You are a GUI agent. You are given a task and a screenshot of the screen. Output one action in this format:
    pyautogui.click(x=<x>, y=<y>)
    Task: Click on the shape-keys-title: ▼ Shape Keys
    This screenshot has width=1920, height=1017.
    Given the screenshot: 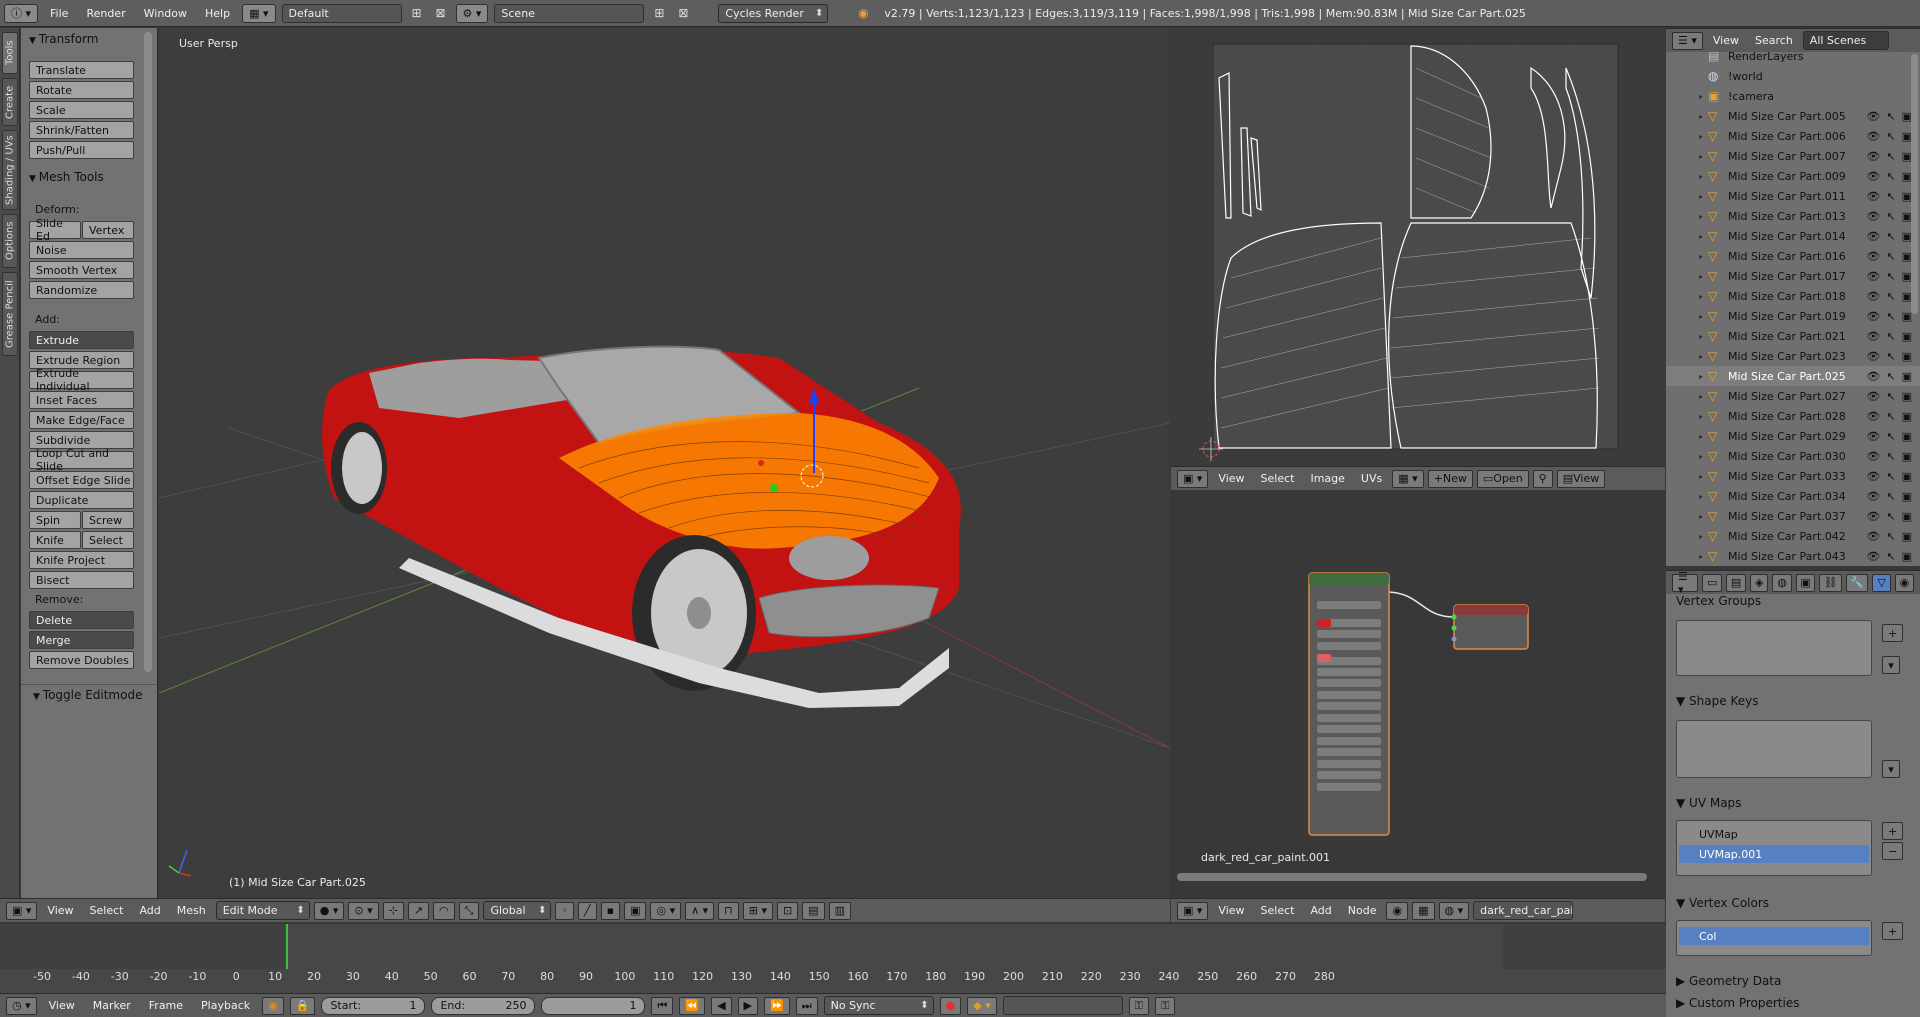 What is the action you would take?
    pyautogui.click(x=1717, y=701)
    